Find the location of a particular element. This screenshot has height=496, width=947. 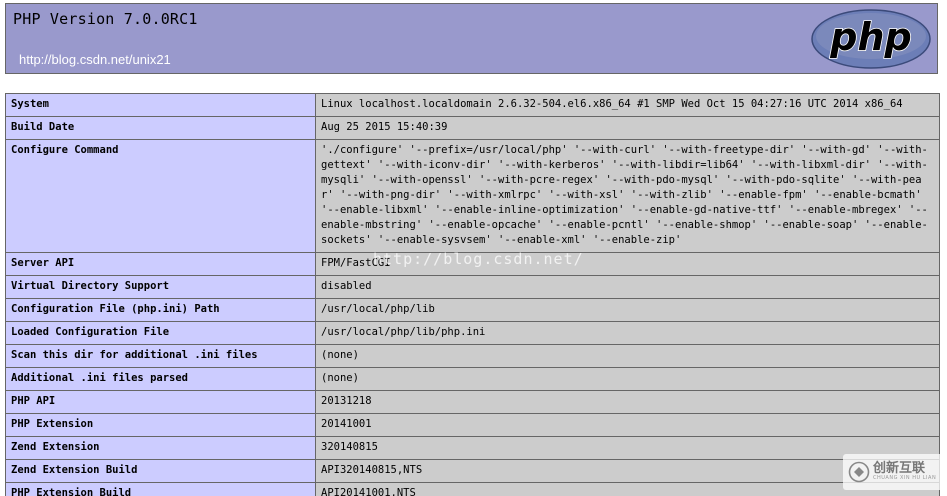

php-logo-text: php is located at coordinates (870, 37).